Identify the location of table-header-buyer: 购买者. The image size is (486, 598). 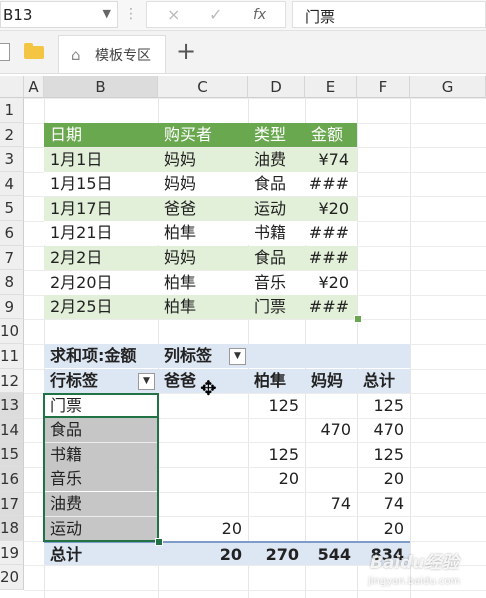
(203, 135).